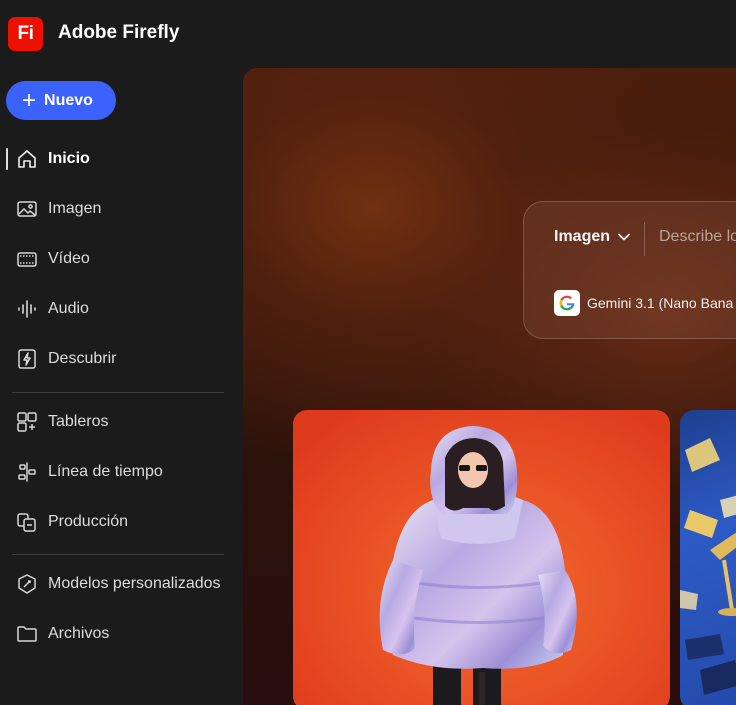  I want to click on prompt-input: Describe lo, so click(697, 237).